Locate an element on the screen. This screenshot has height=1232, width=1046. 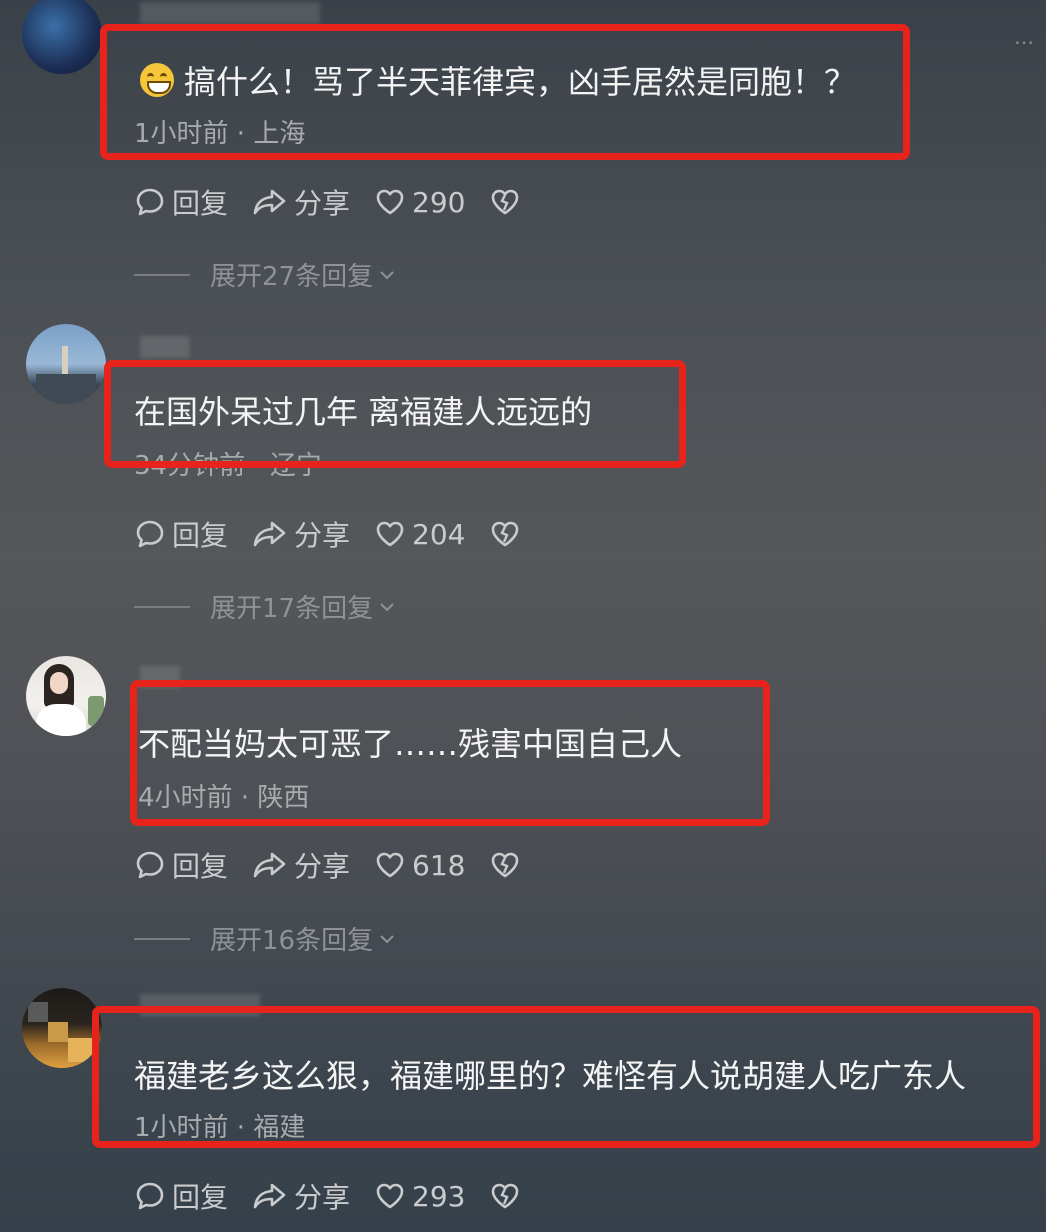
comment-actions: 回复 分享 618 is located at coordinates (339, 865).